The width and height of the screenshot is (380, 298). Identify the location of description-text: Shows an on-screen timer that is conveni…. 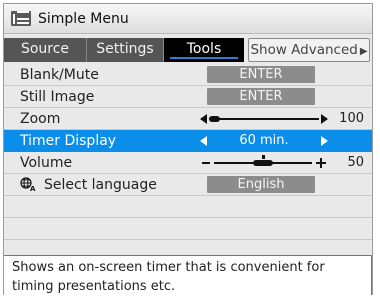
(188, 277).